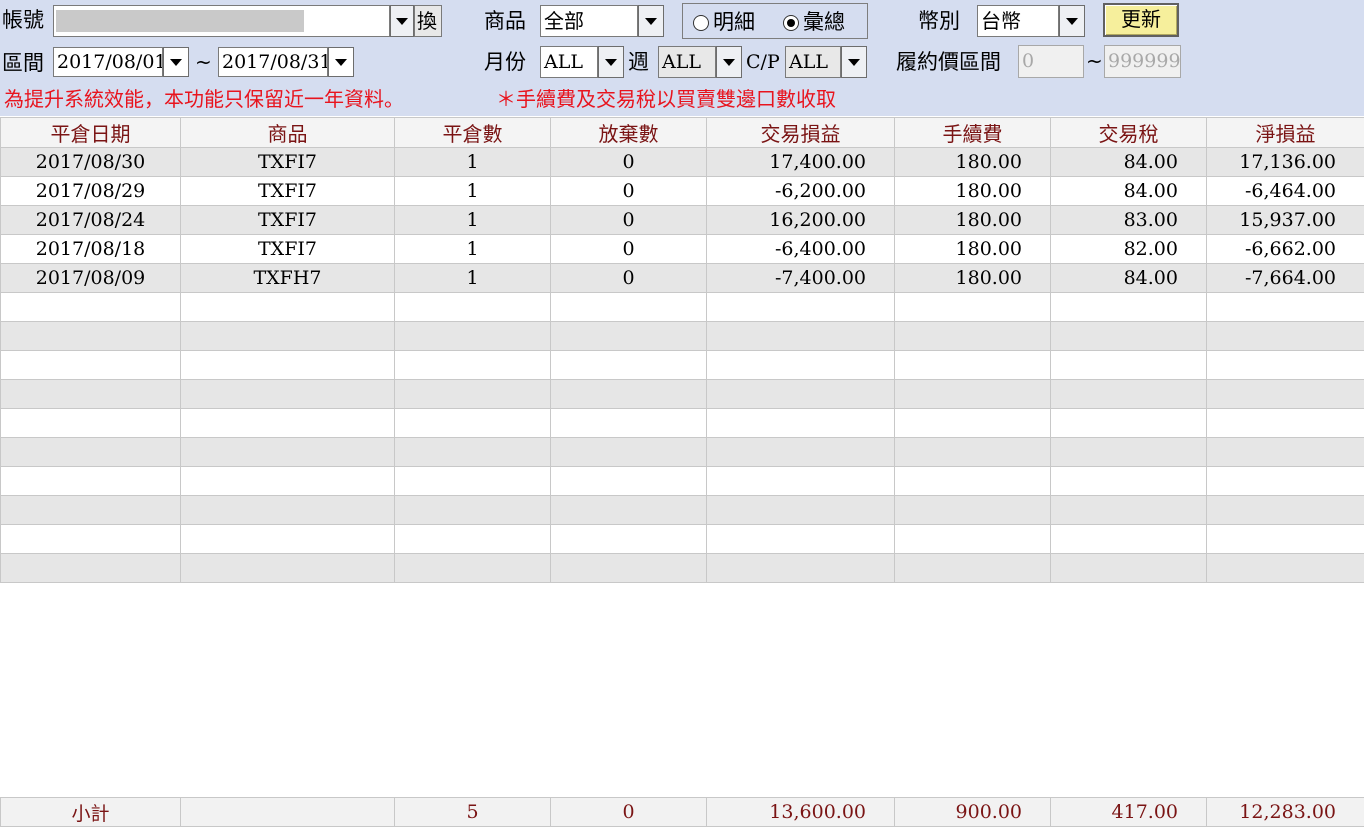  I want to click on header-close-qty: 平倉數, so click(472, 132).